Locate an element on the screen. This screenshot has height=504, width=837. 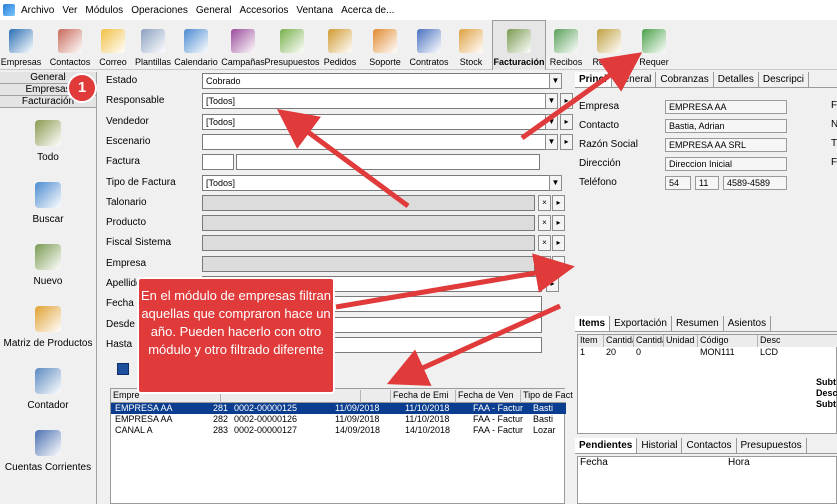
toolbar-button-facturación: Facturación is located at coordinates (519, 45).